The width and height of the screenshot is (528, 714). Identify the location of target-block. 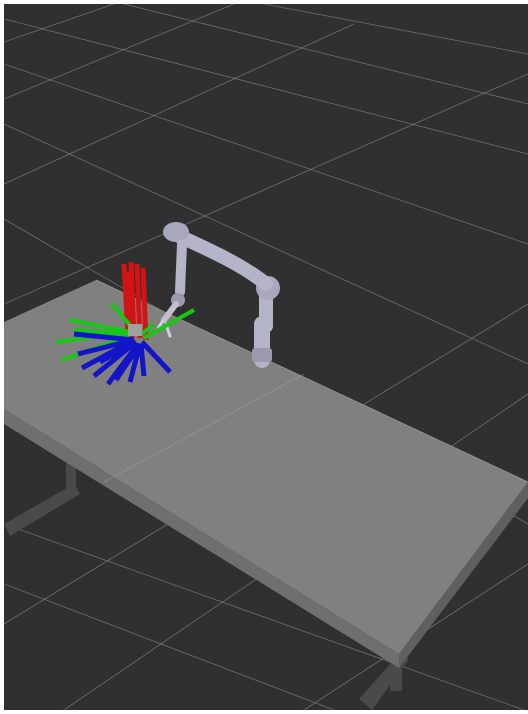
(135, 330).